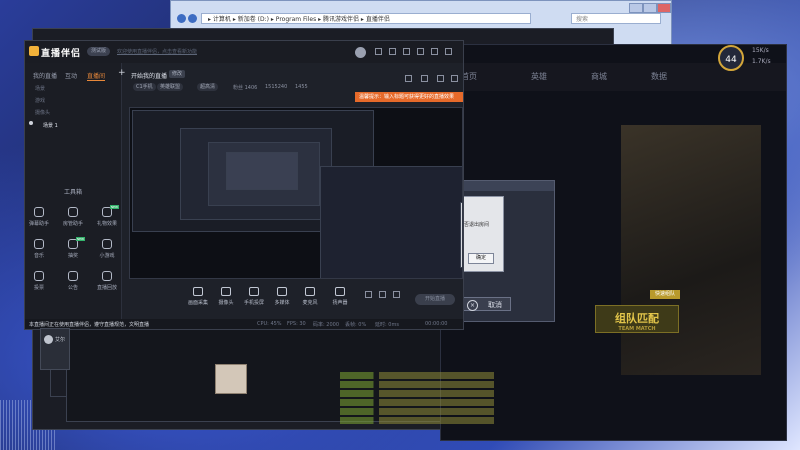 The width and height of the screenshot is (800, 450). Describe the element at coordinates (177, 74) in the screenshot. I see `edit-title-button: 修改` at that location.